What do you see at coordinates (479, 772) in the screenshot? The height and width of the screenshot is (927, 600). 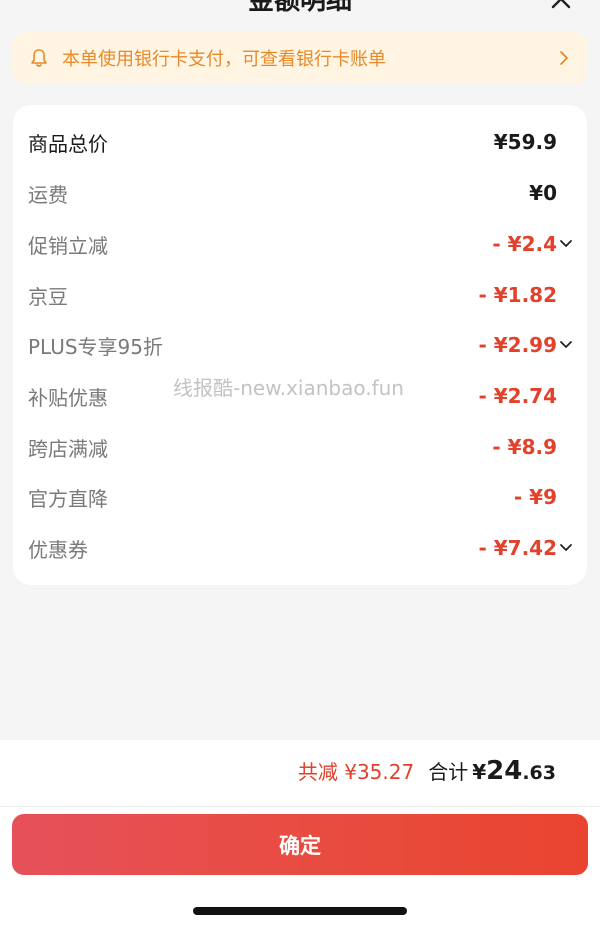 I see `total-currency: ¥` at bounding box center [479, 772].